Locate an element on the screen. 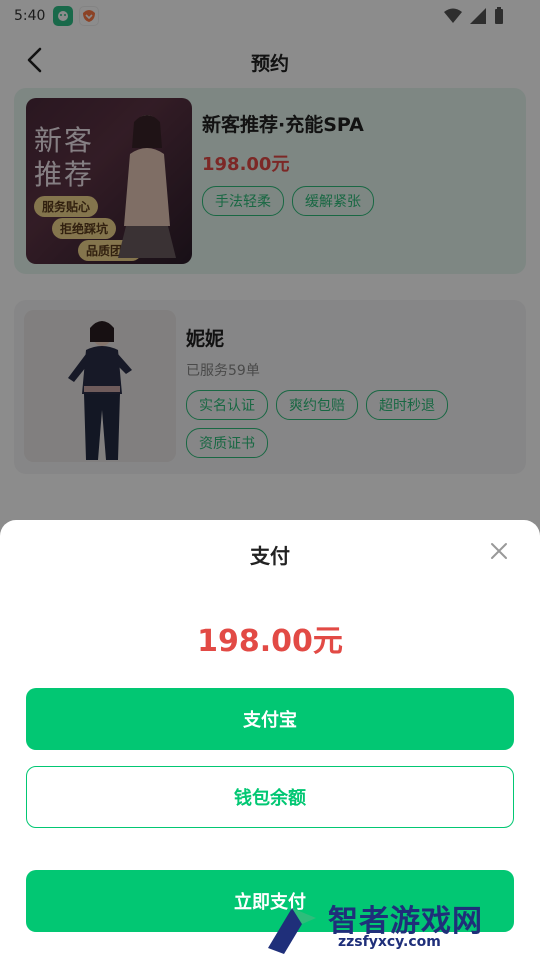 This screenshot has height=960, width=540. payment-amount: 198.00元 is located at coordinates (270, 641).